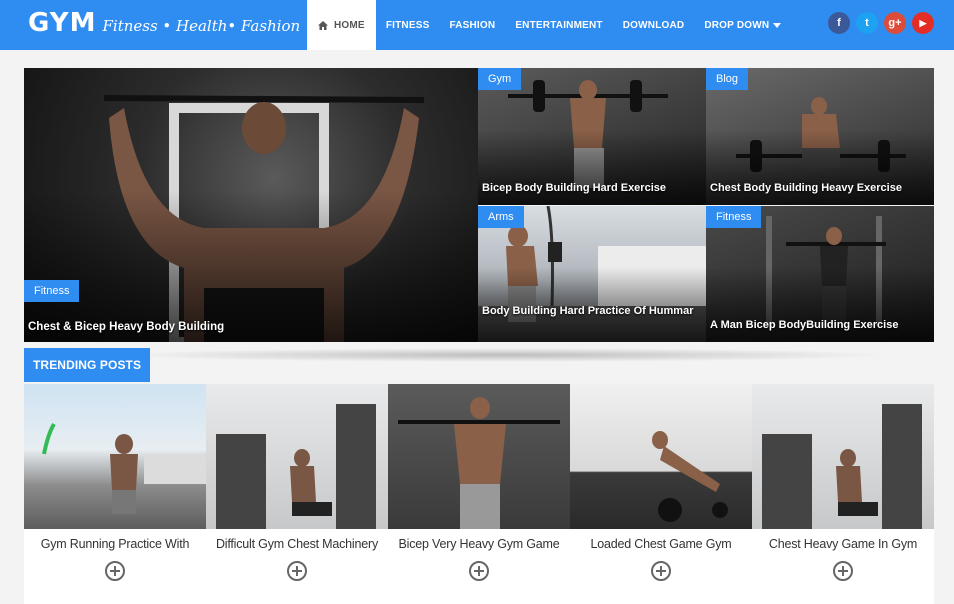 This screenshot has width=954, height=604. What do you see at coordinates (349, 25) in the screenshot?
I see `nav-home-label: HOME` at bounding box center [349, 25].